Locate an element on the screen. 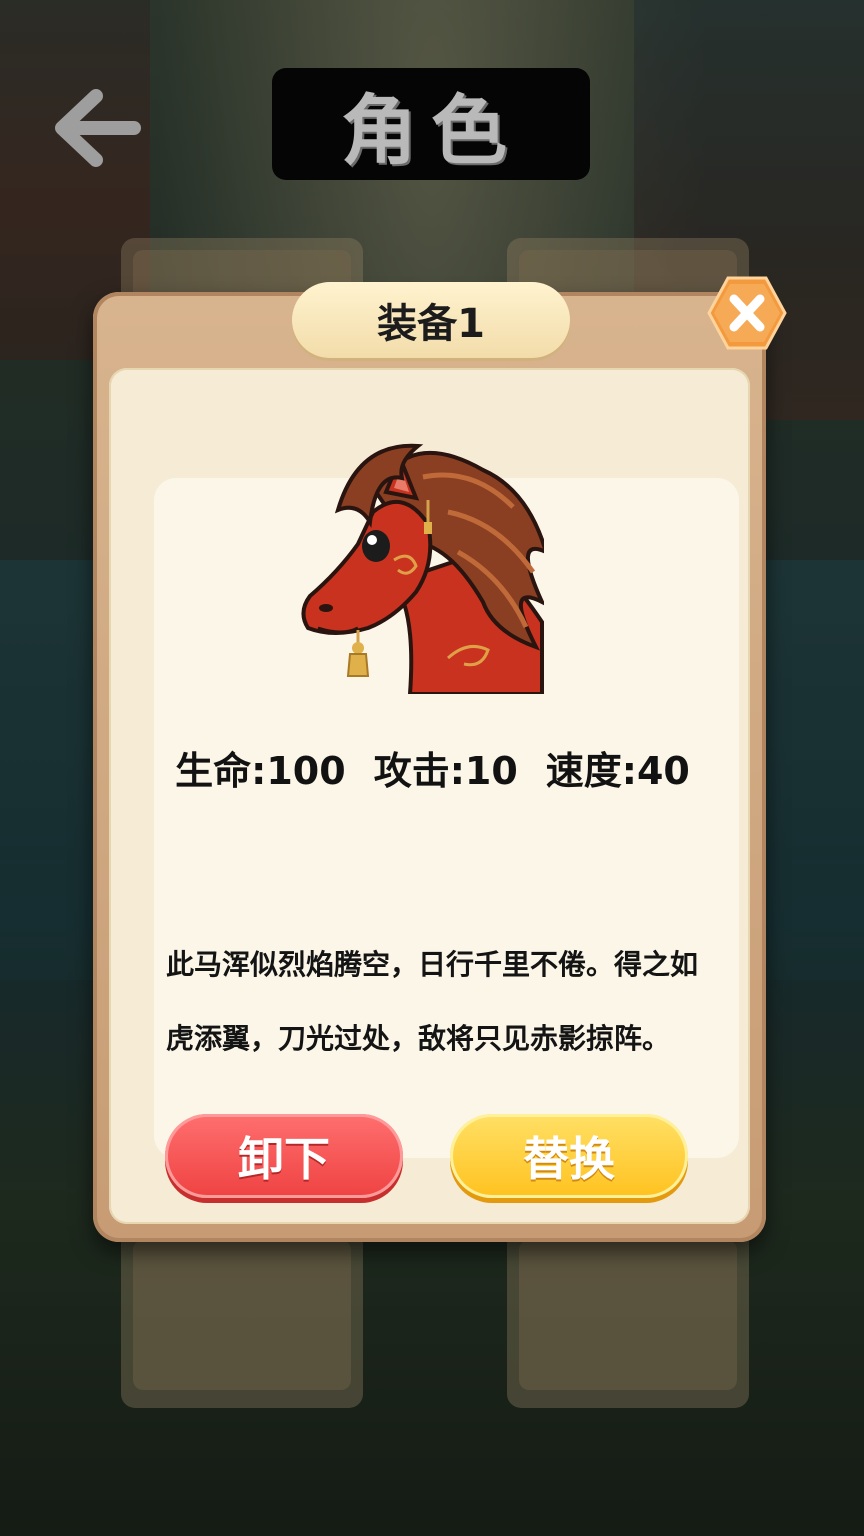  equipment-description: 此马浑似烈焰腾空，日行千里不倦。得之如虎添翼，刀光过处，敌将只见赤影掠阵。 is located at coordinates (432, 1001).